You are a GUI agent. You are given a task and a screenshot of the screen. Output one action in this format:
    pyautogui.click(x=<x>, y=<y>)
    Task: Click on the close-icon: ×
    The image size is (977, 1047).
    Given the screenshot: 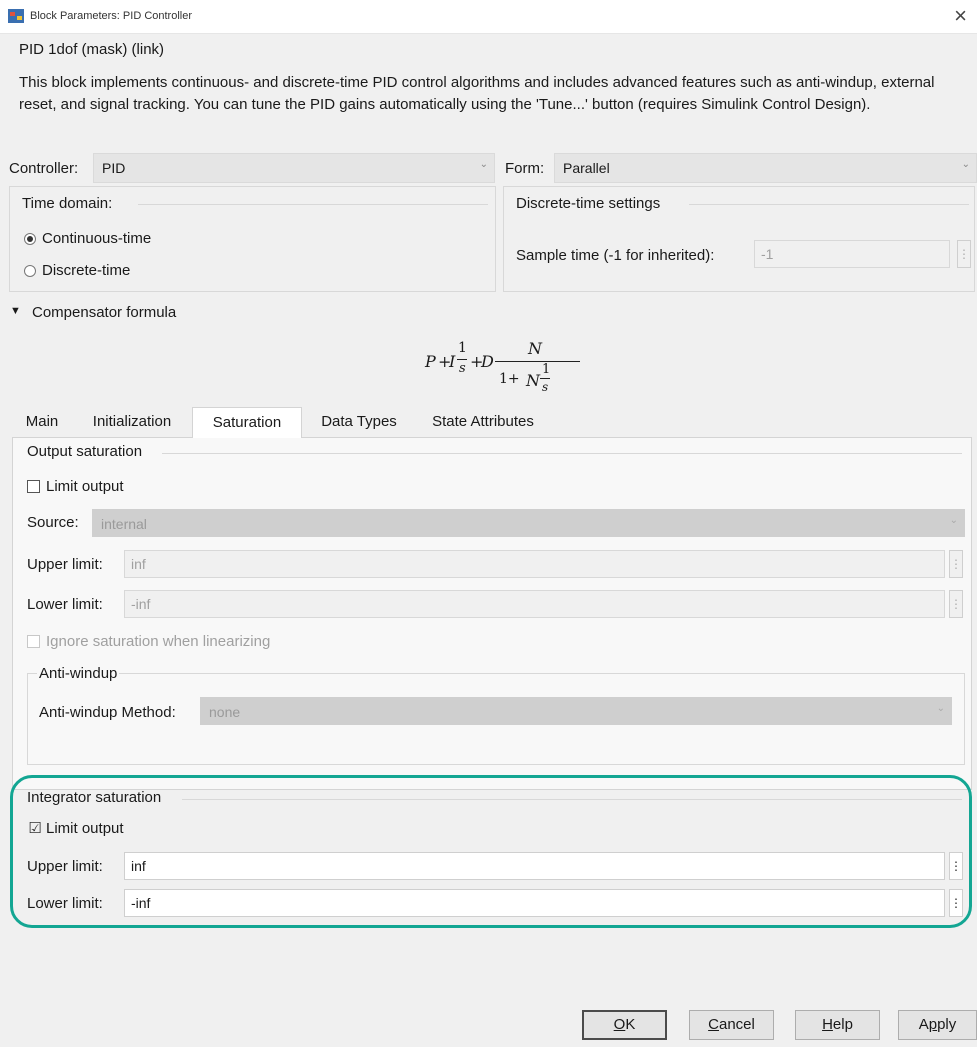 What is the action you would take?
    pyautogui.click(x=960, y=16)
    